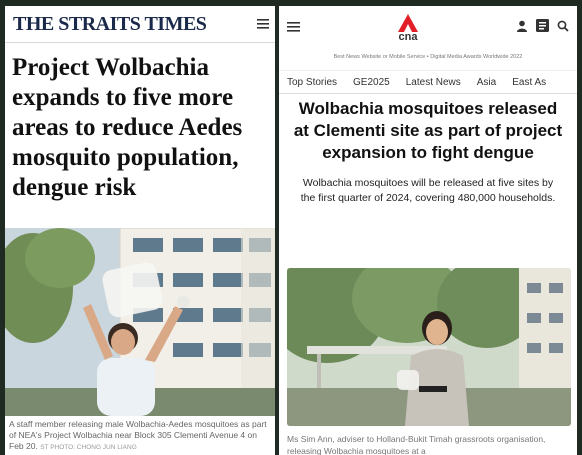 The width and height of the screenshot is (582, 455). I want to click on tab-east-asia: East As, so click(529, 82).